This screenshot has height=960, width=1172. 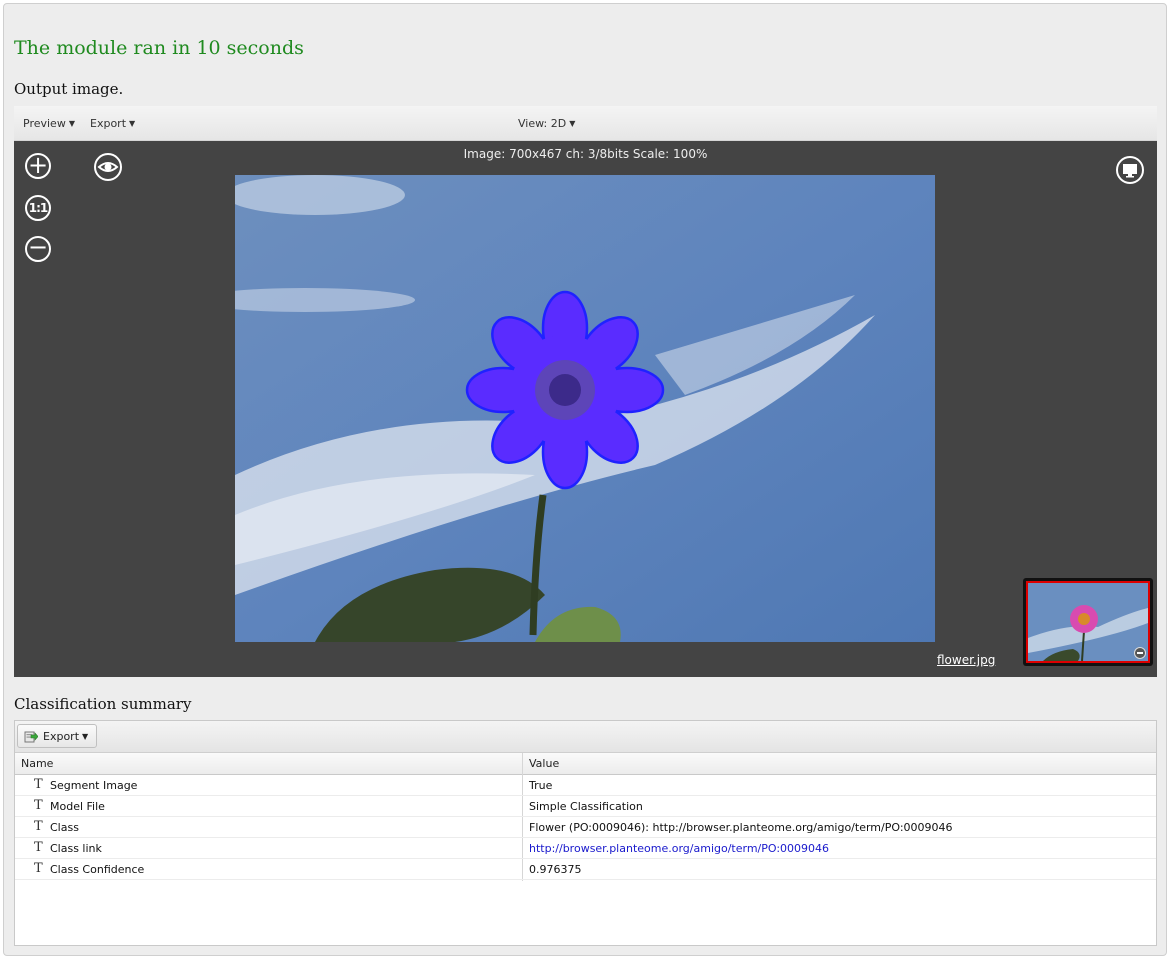 What do you see at coordinates (64, 827) in the screenshot?
I see `row-name: Class` at bounding box center [64, 827].